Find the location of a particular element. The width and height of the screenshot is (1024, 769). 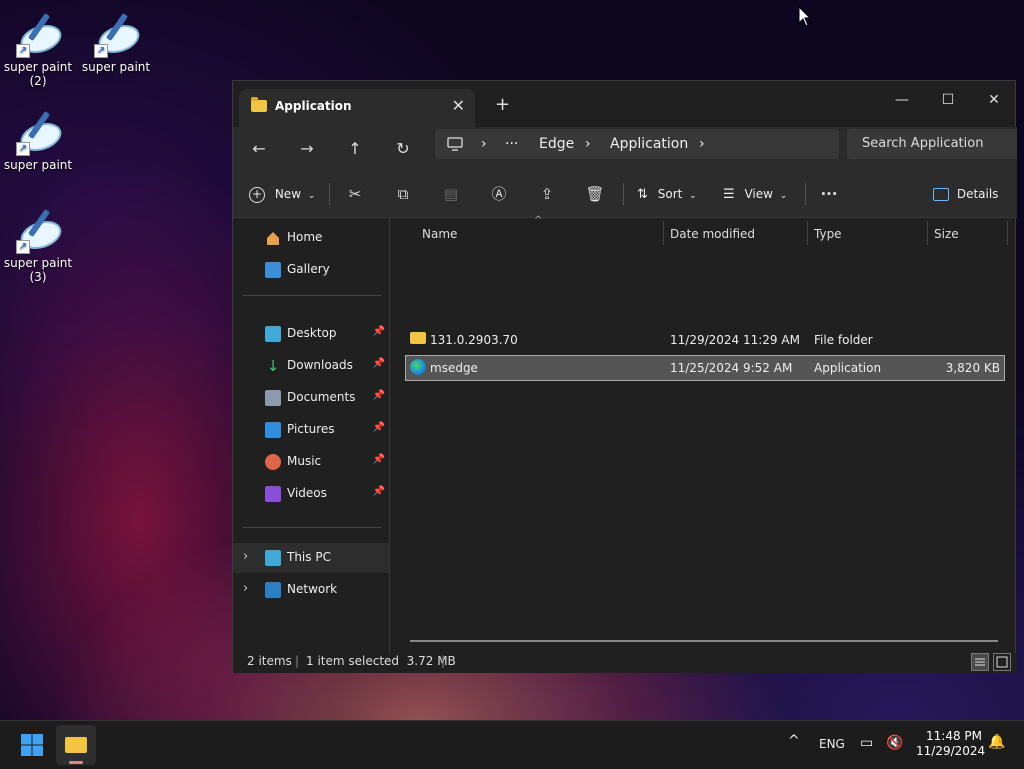

details-button: Details is located at coordinates (965, 194).